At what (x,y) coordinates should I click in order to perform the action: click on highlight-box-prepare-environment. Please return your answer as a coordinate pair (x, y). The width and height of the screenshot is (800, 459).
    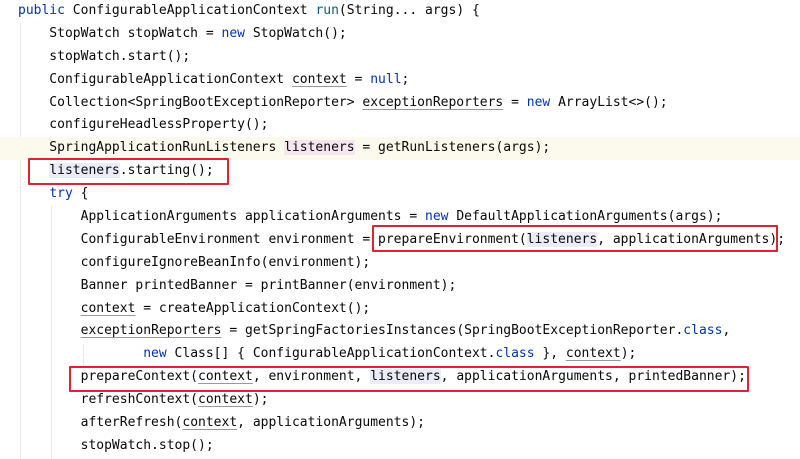
    Looking at the image, I should click on (575, 238).